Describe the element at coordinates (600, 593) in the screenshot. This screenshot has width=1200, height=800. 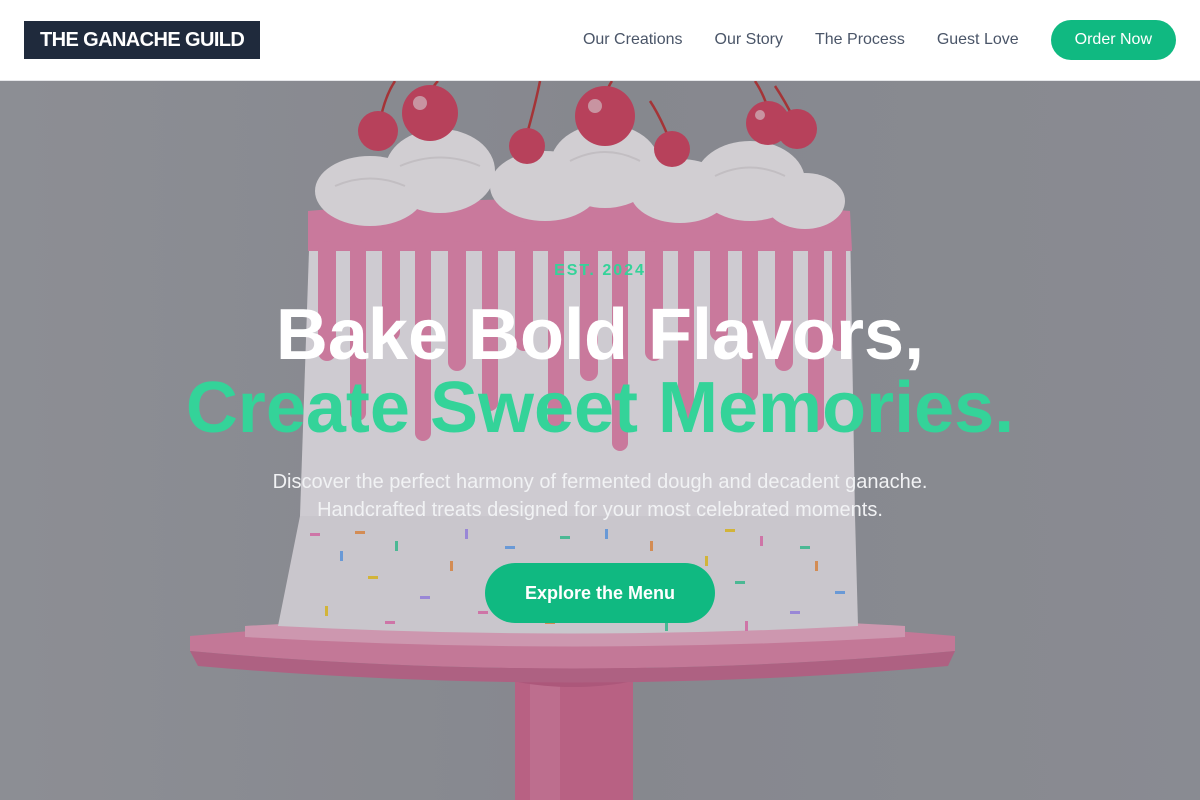
I see `explore-menu-button: Explore the Menu` at that location.